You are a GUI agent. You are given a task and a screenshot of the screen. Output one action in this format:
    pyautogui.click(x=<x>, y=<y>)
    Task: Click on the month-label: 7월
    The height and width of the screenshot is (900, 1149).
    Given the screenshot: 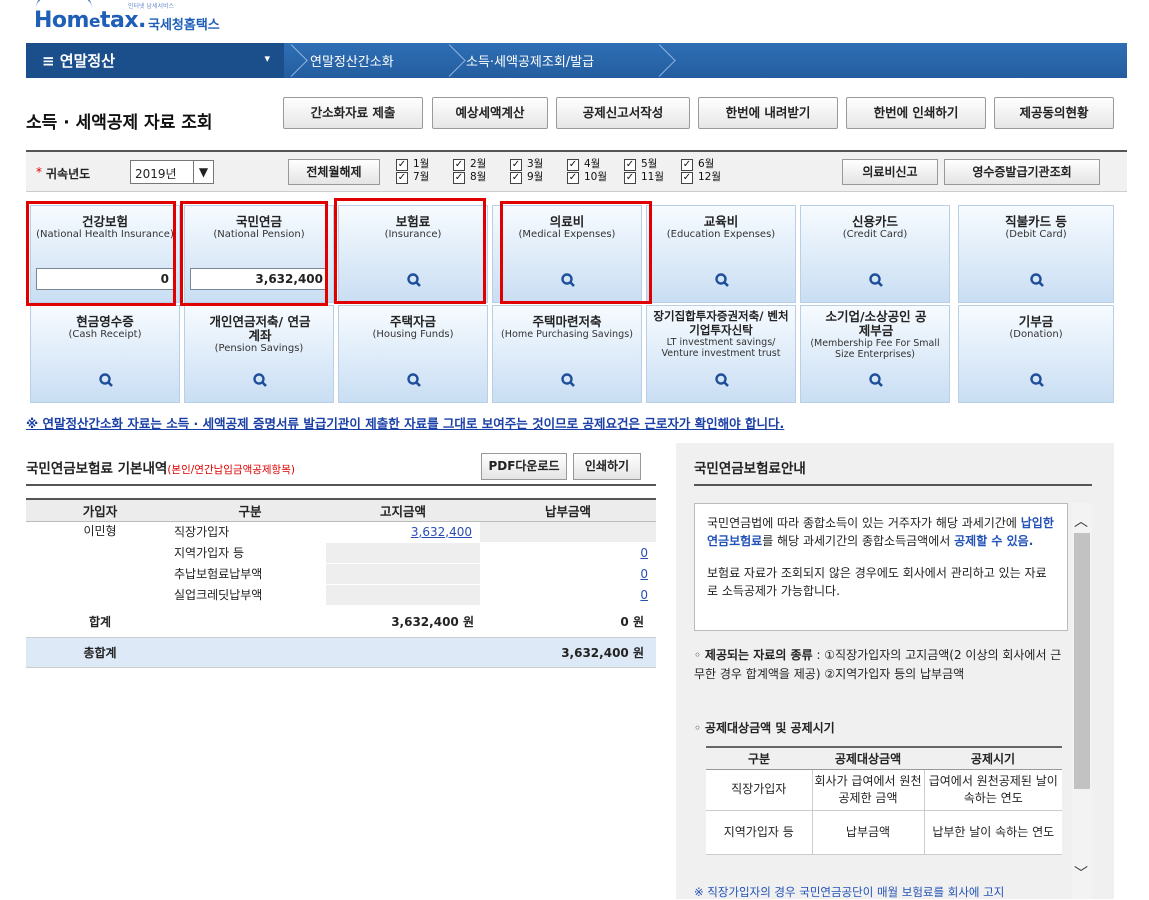 What is the action you would take?
    pyautogui.click(x=421, y=177)
    